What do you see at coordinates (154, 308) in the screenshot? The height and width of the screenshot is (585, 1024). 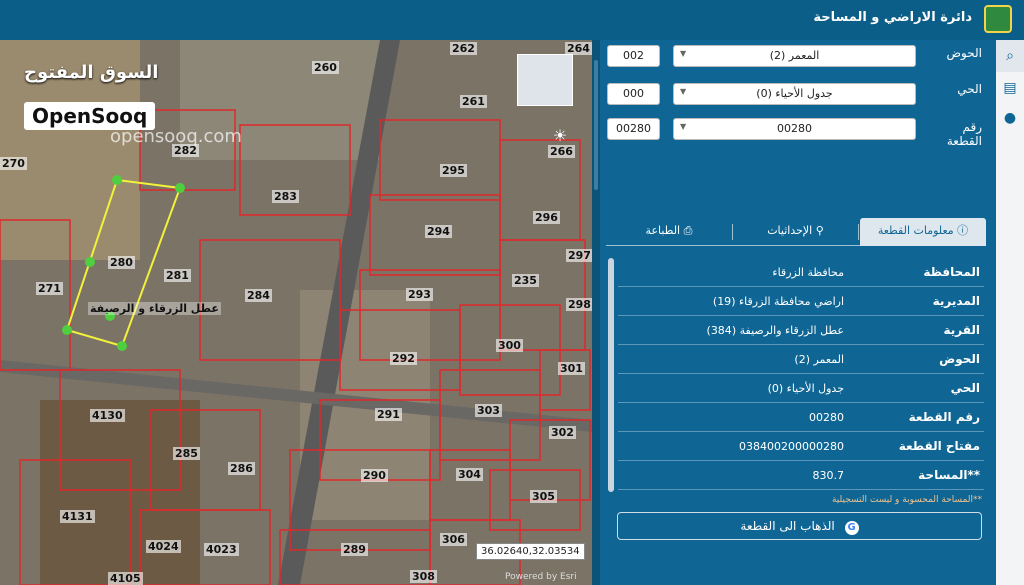 I see `village-annotation: عطل الزرقاء و الرصيفة` at bounding box center [154, 308].